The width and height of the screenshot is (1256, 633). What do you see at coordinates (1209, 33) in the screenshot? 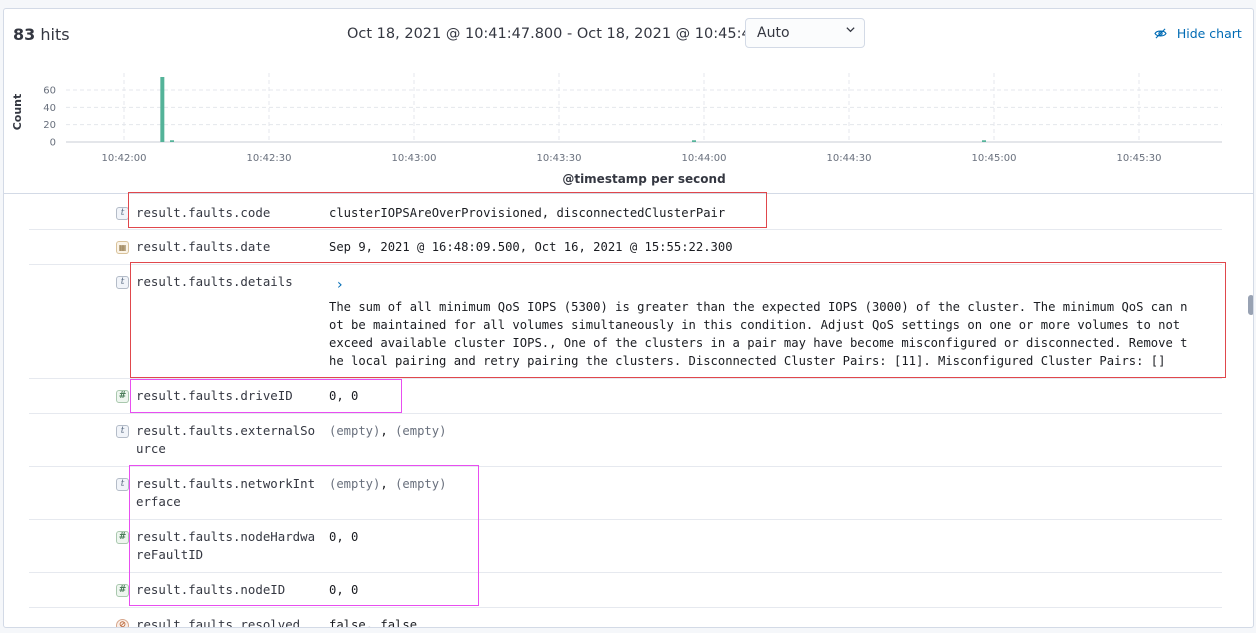
I see `hide-chart-label: Hide chart` at bounding box center [1209, 33].